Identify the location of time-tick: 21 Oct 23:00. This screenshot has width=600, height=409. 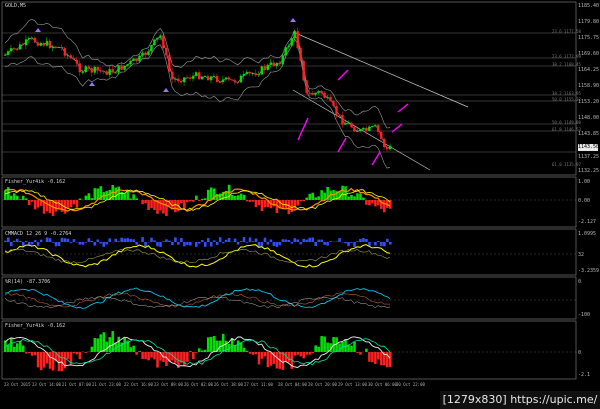
(106, 384).